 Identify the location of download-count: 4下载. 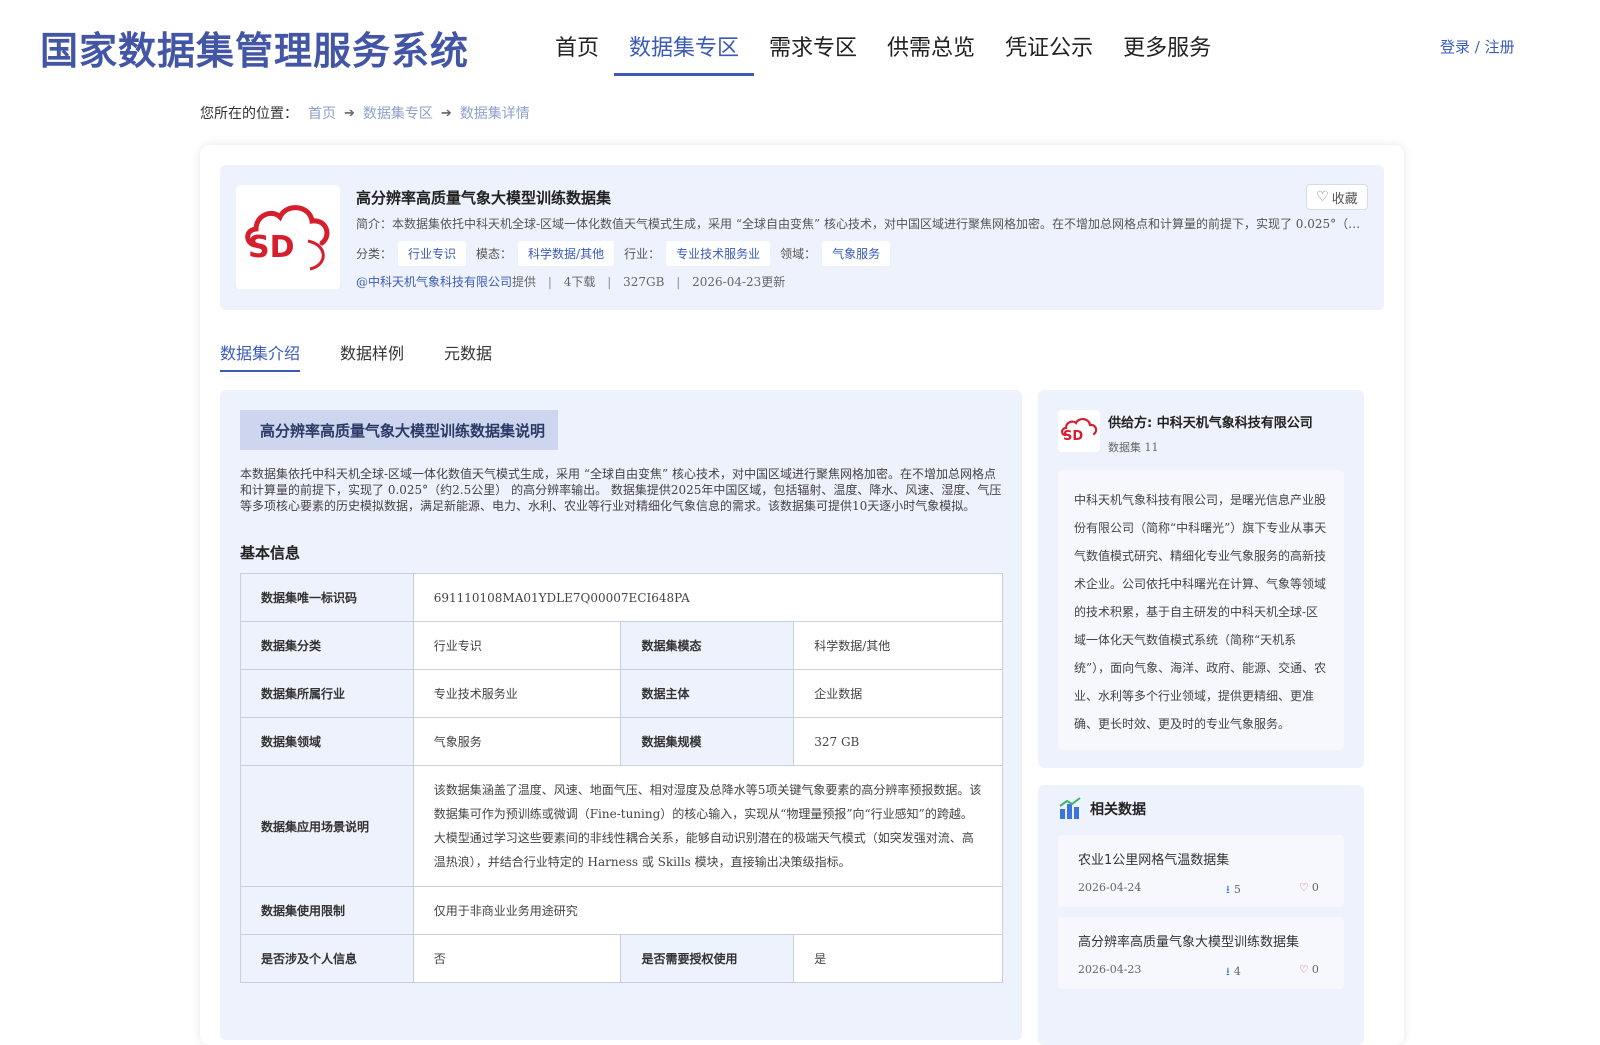
(579, 282).